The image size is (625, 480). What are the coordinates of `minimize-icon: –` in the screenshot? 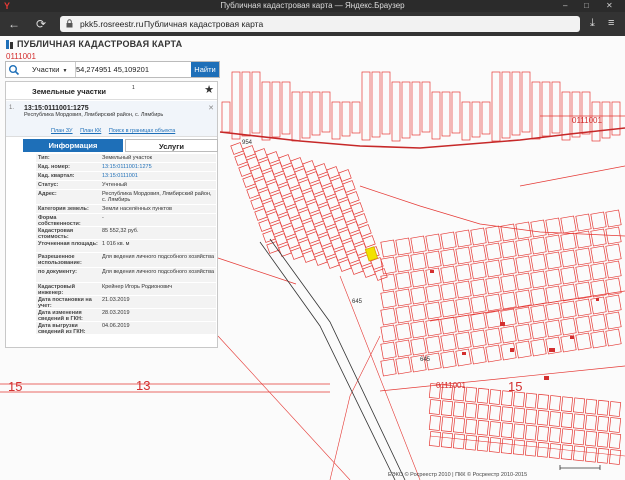 It's located at (565, 5).